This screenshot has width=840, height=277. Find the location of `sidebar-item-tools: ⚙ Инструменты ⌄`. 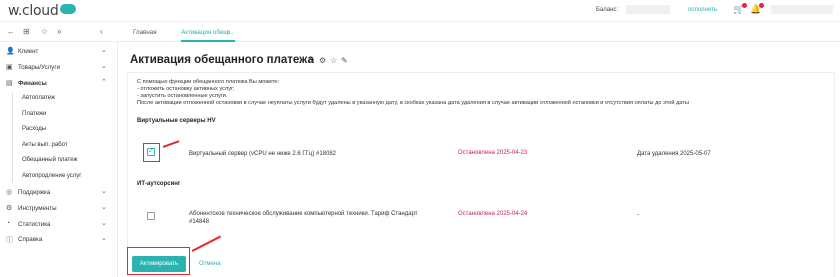

sidebar-item-tools: ⚙ Инструменты ⌄ is located at coordinates (59, 208).